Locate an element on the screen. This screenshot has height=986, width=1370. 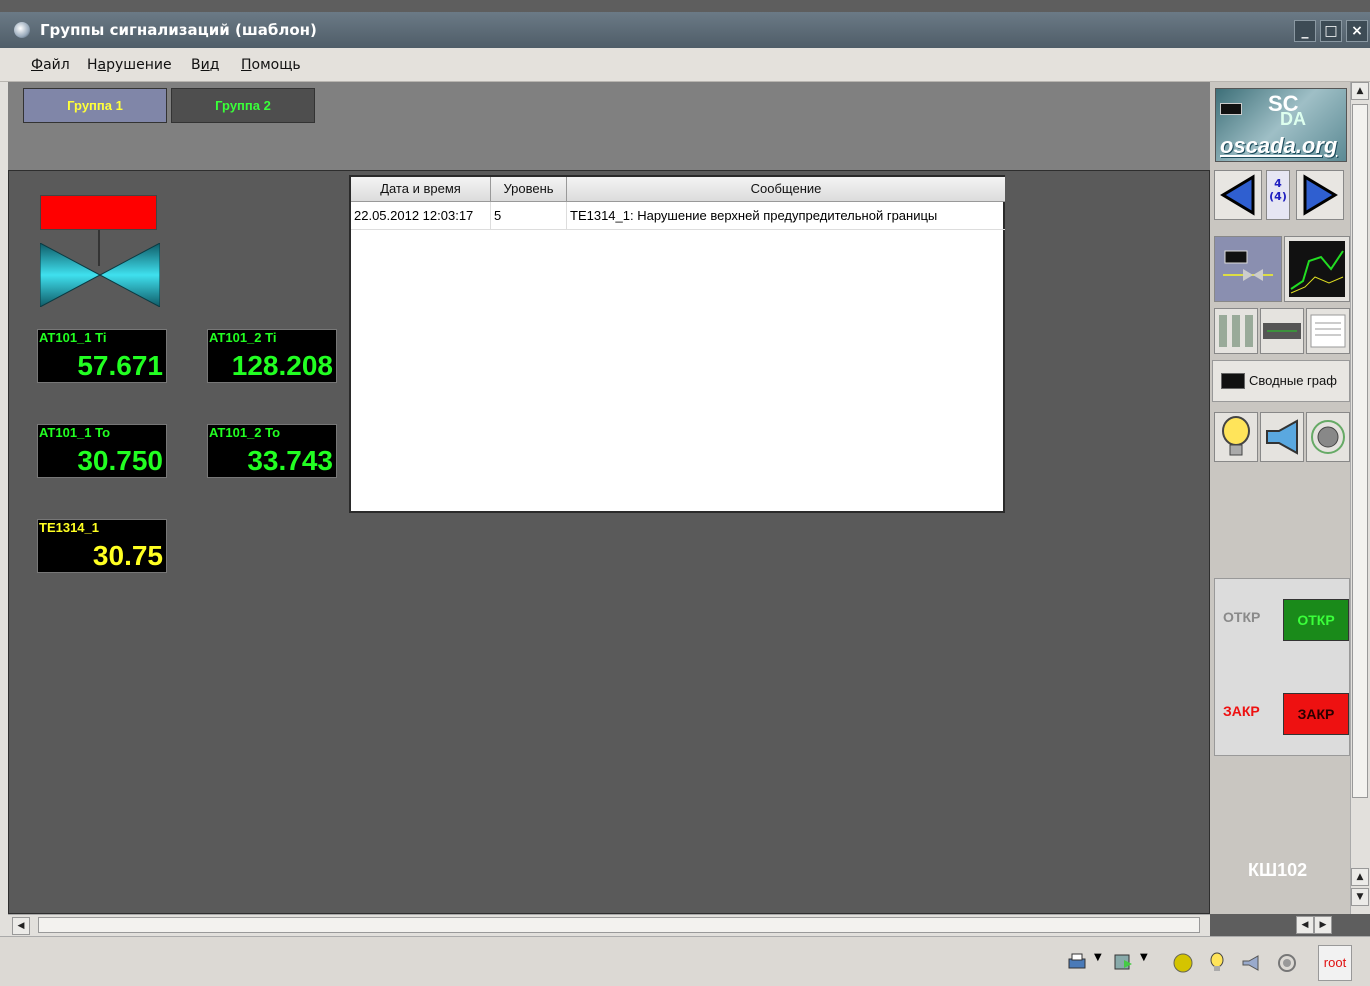
mnemonic-view-button is located at coordinates (1248, 269).